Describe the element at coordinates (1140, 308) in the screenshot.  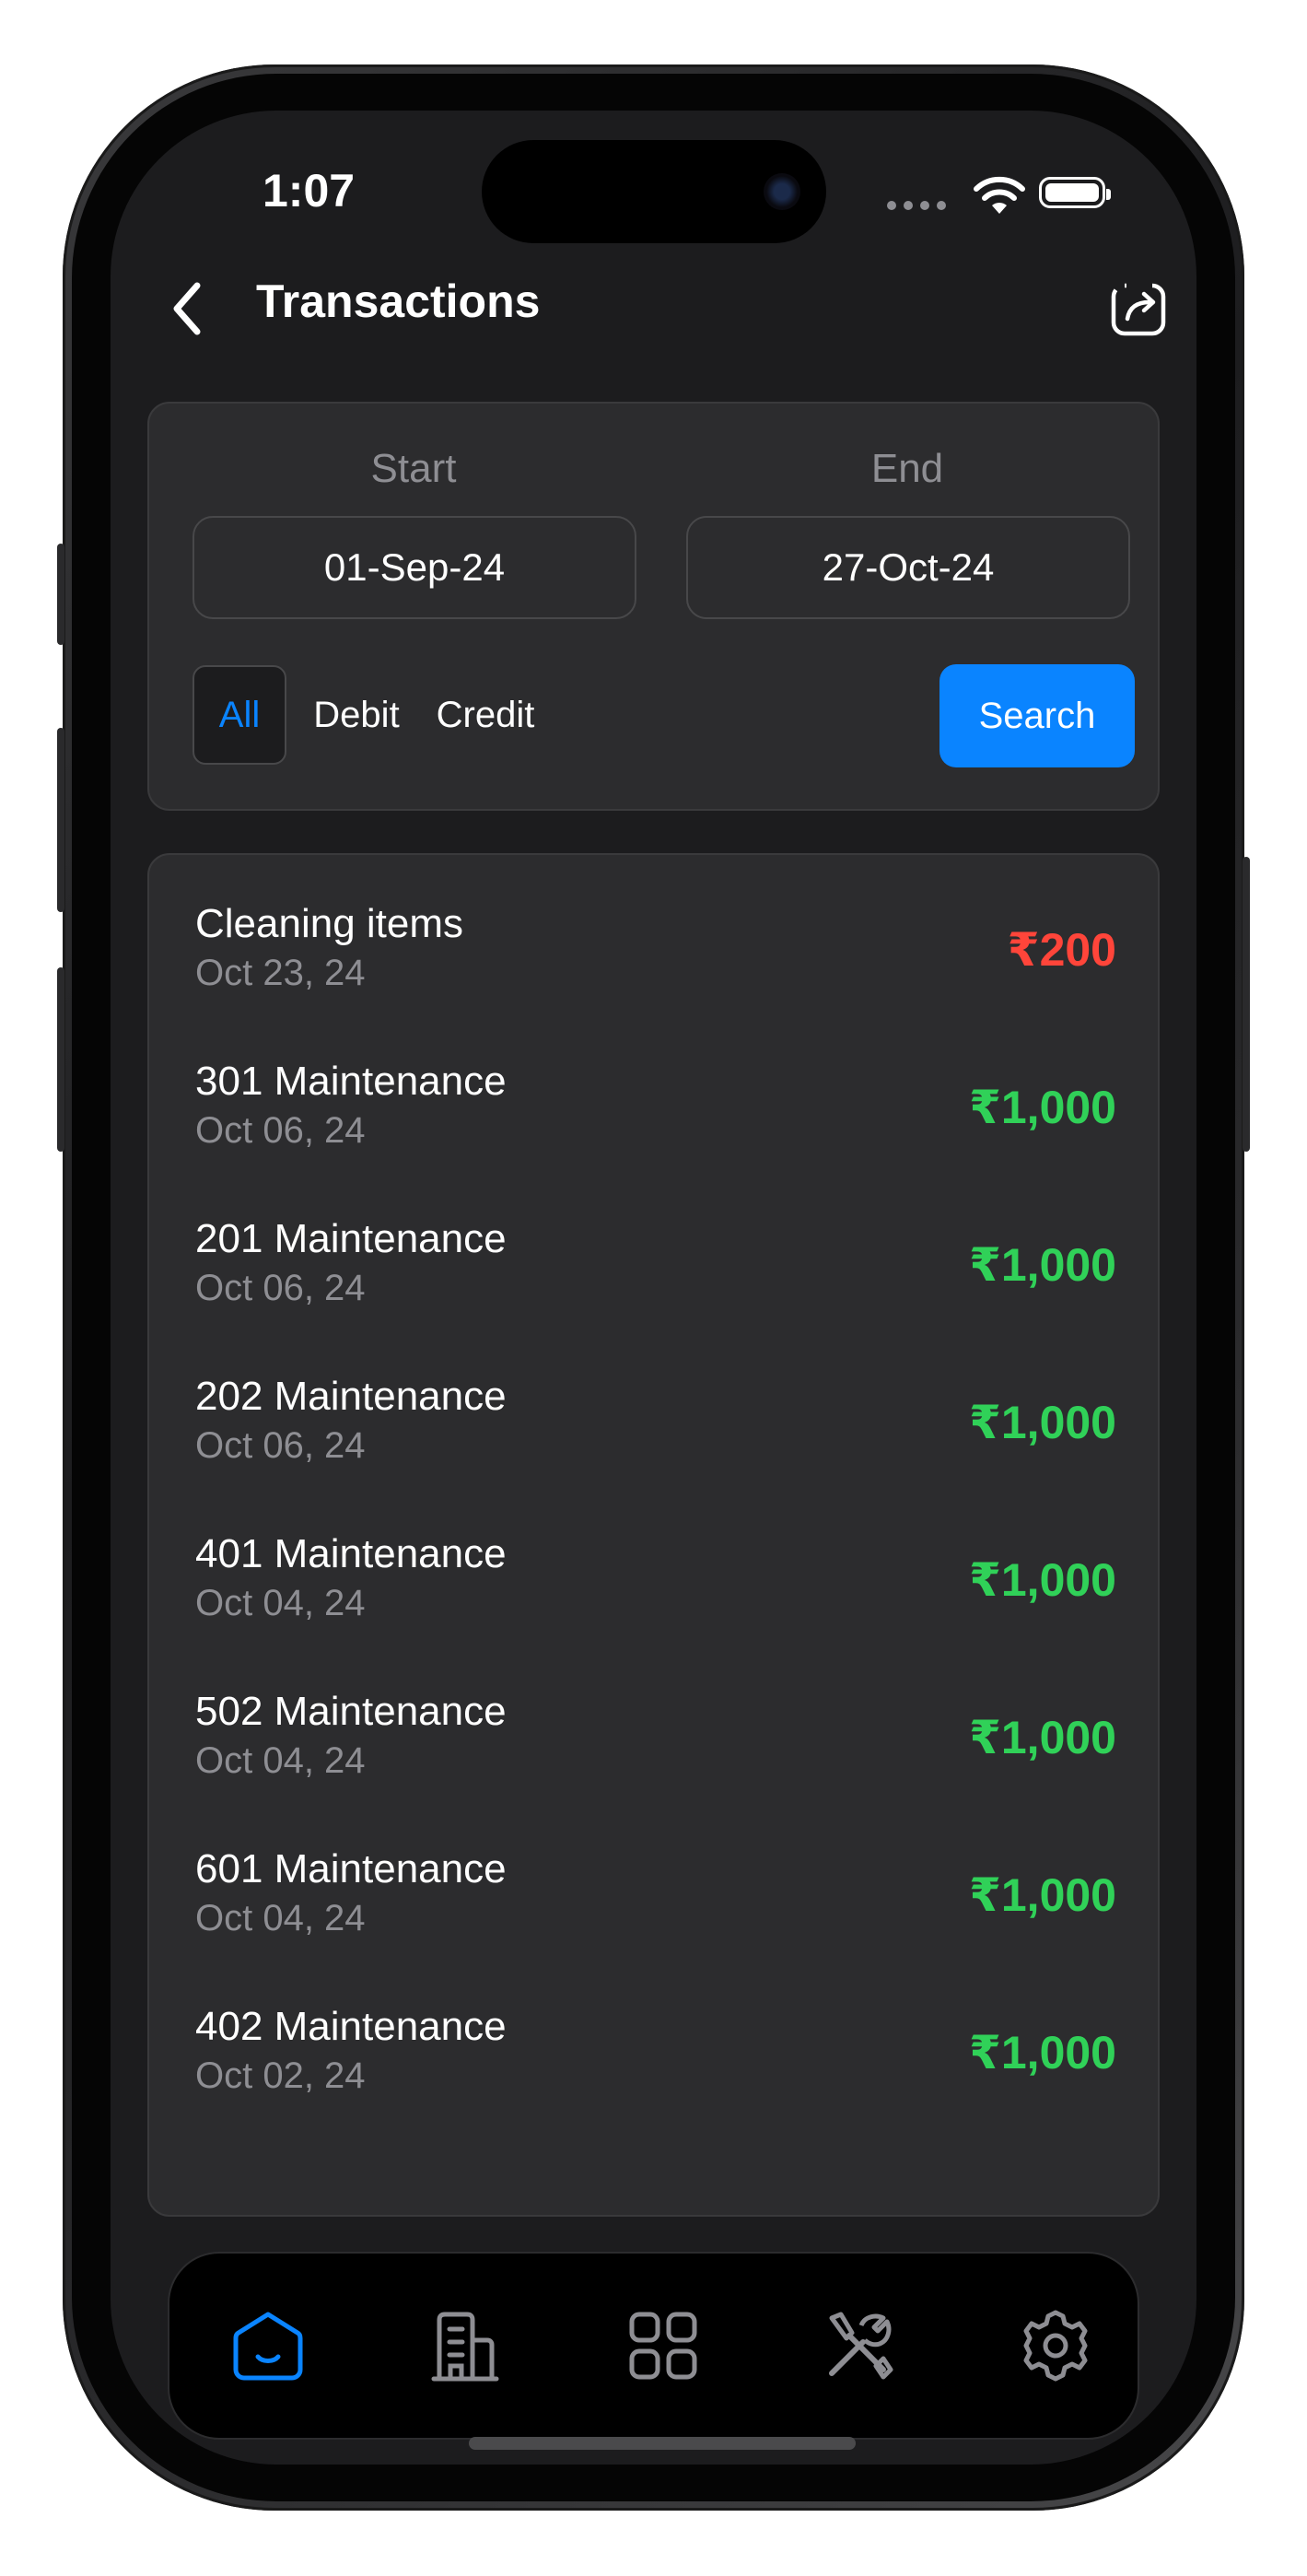
I see `share-icon` at that location.